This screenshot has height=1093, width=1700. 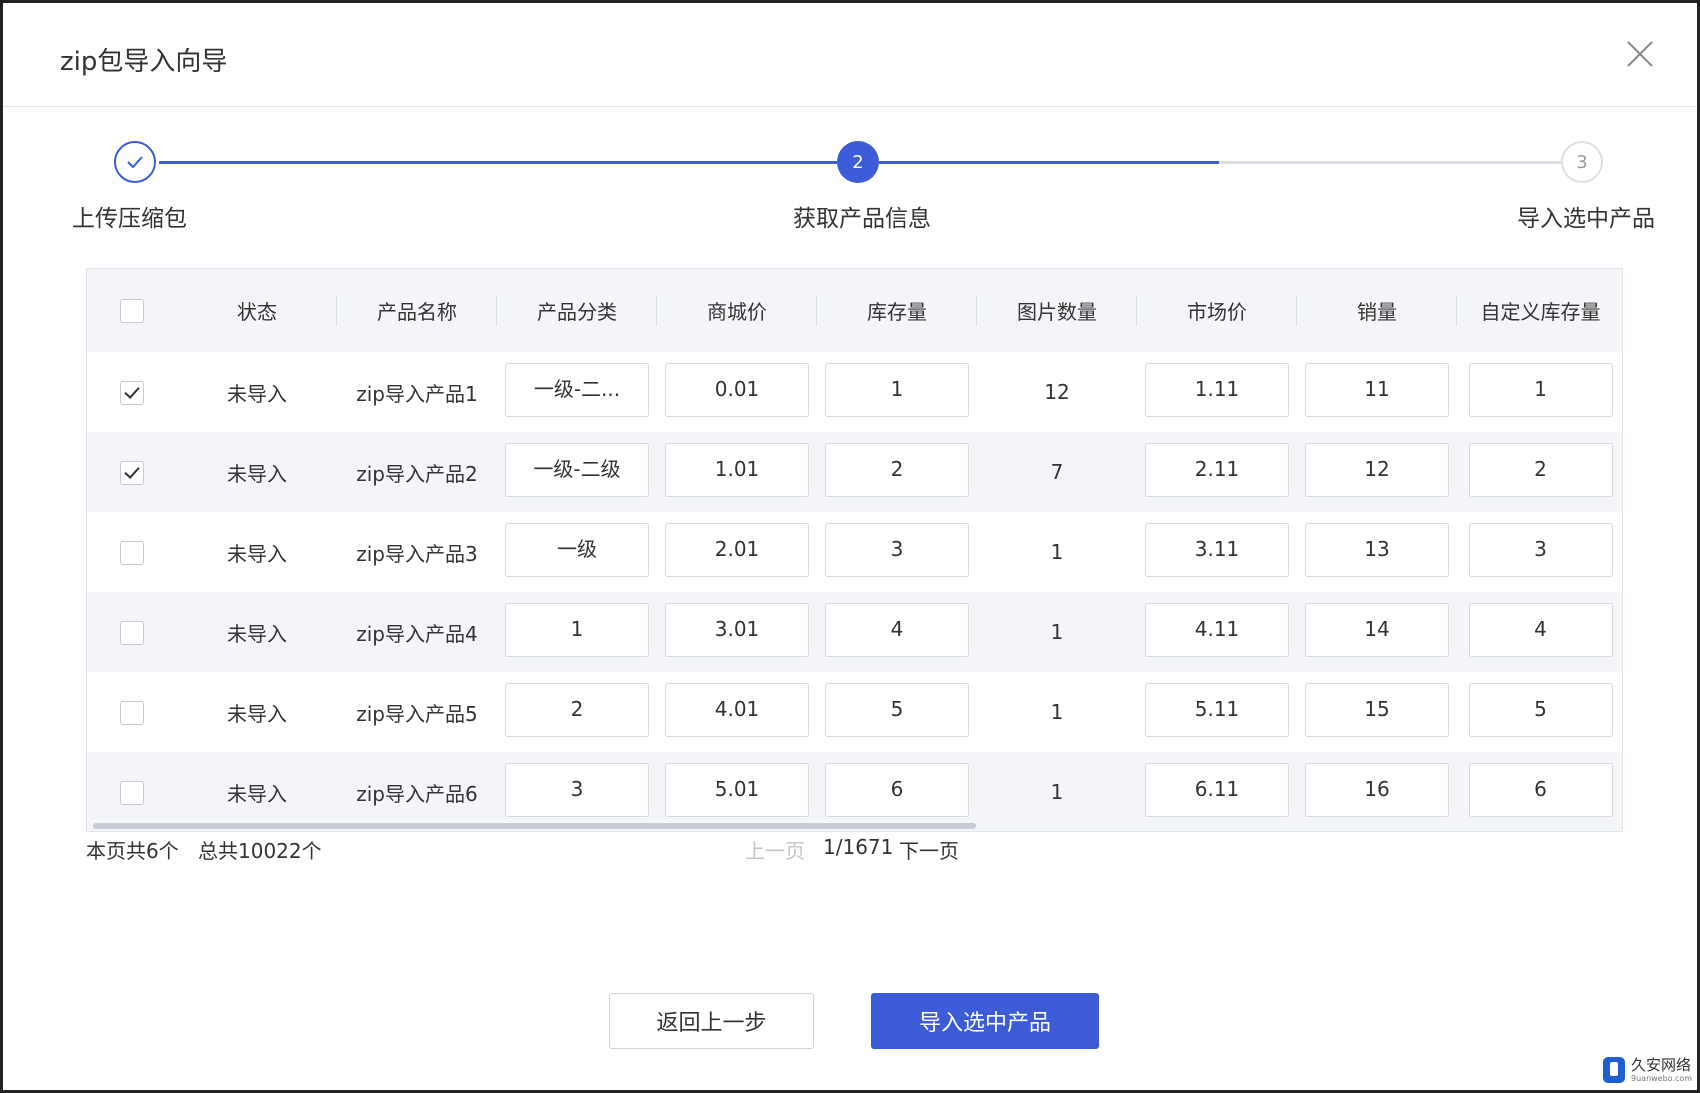 I want to click on select-all-checkbox, so click(x=132, y=311).